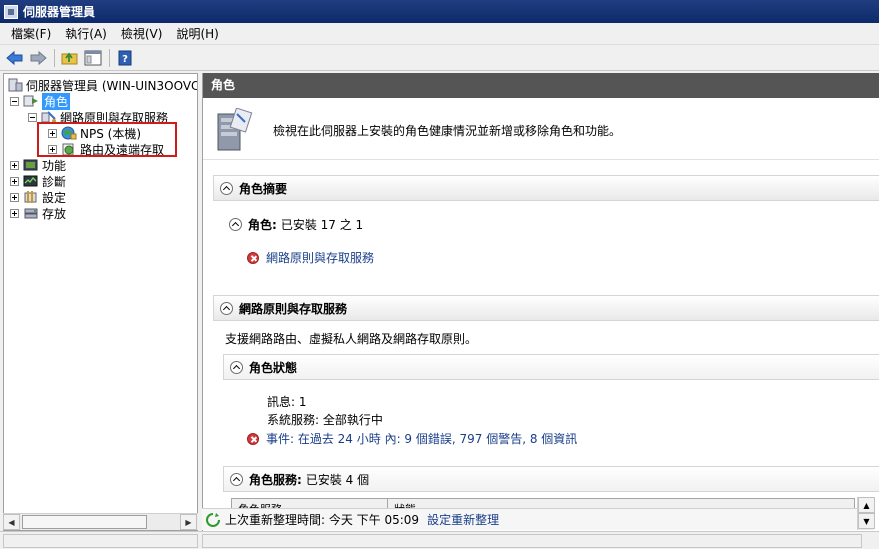 This screenshot has height=549, width=879. I want to click on tree-label-root: 伺服器管理員 (WIN-UIN3OOVC7, so click(112, 85).